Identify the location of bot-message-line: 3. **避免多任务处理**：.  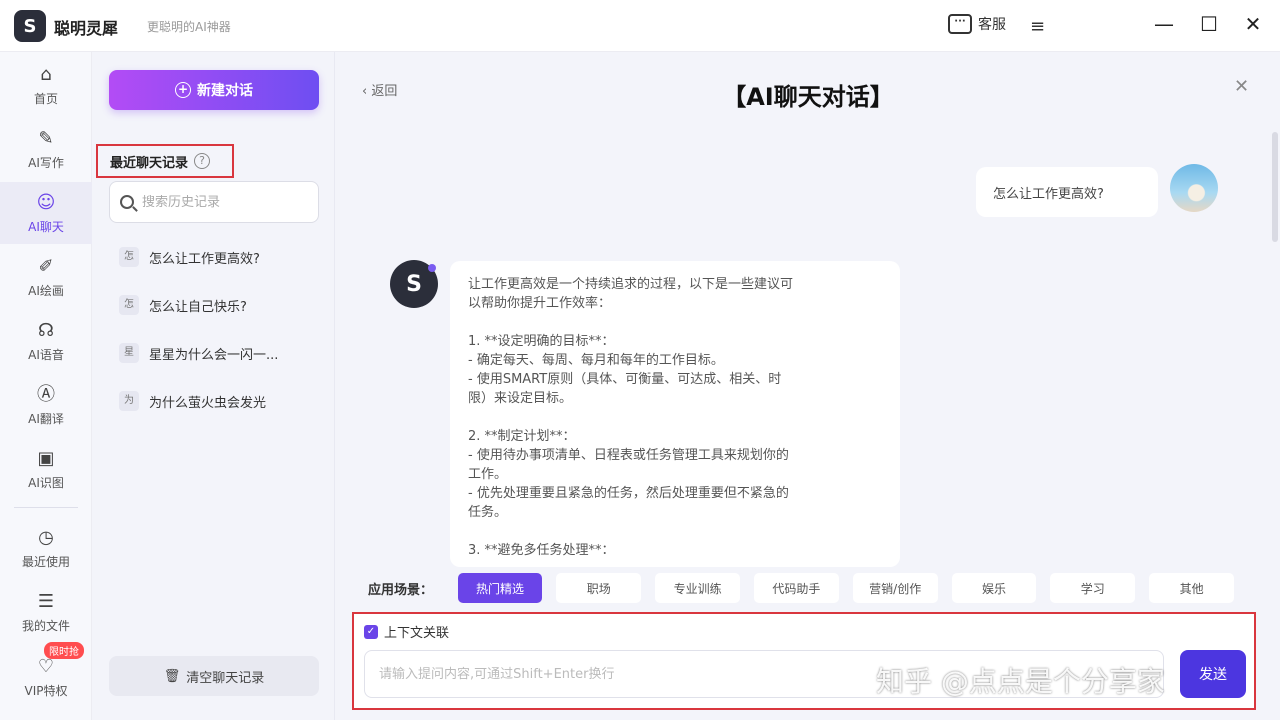
(541, 550).